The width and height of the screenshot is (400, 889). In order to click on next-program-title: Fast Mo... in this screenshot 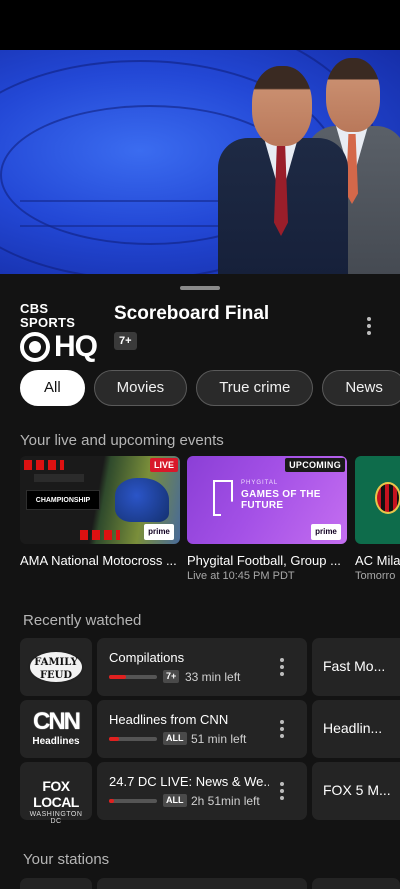, I will do `click(354, 666)`.